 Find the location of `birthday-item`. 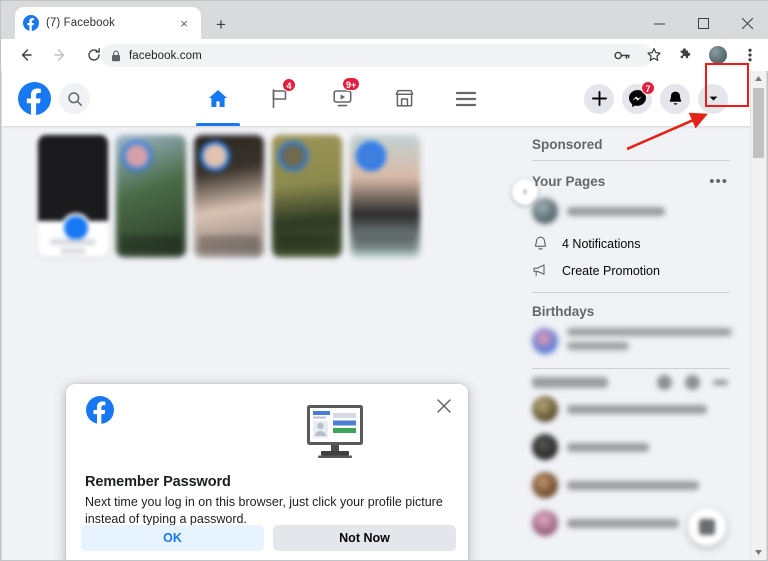

birthday-item is located at coordinates (631, 341).